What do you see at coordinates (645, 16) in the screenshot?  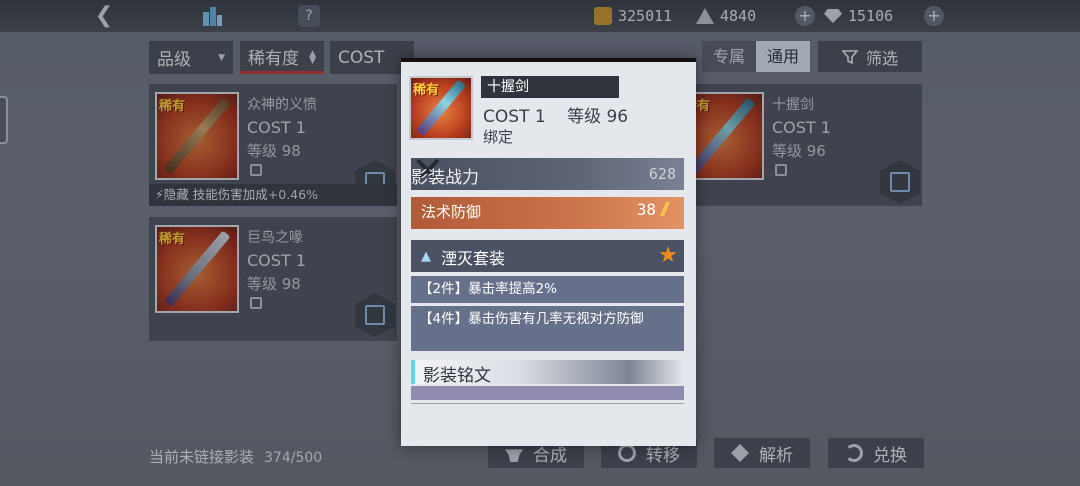 I see `gold-amount: 325011` at bounding box center [645, 16].